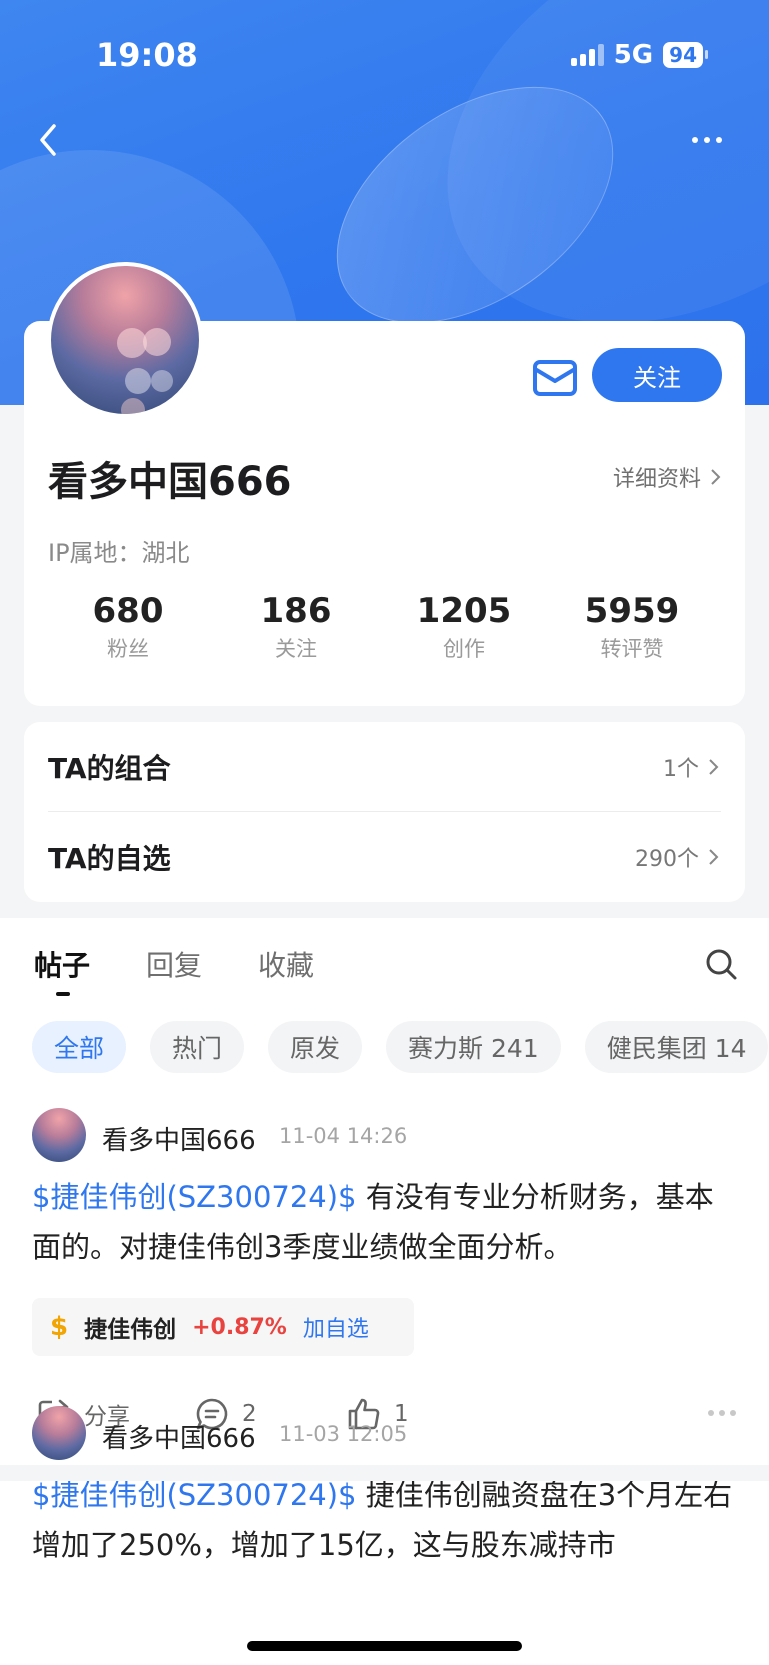 This screenshot has width=769, height=1665. Describe the element at coordinates (384, 1646) in the screenshot. I see `home-indicator` at that location.